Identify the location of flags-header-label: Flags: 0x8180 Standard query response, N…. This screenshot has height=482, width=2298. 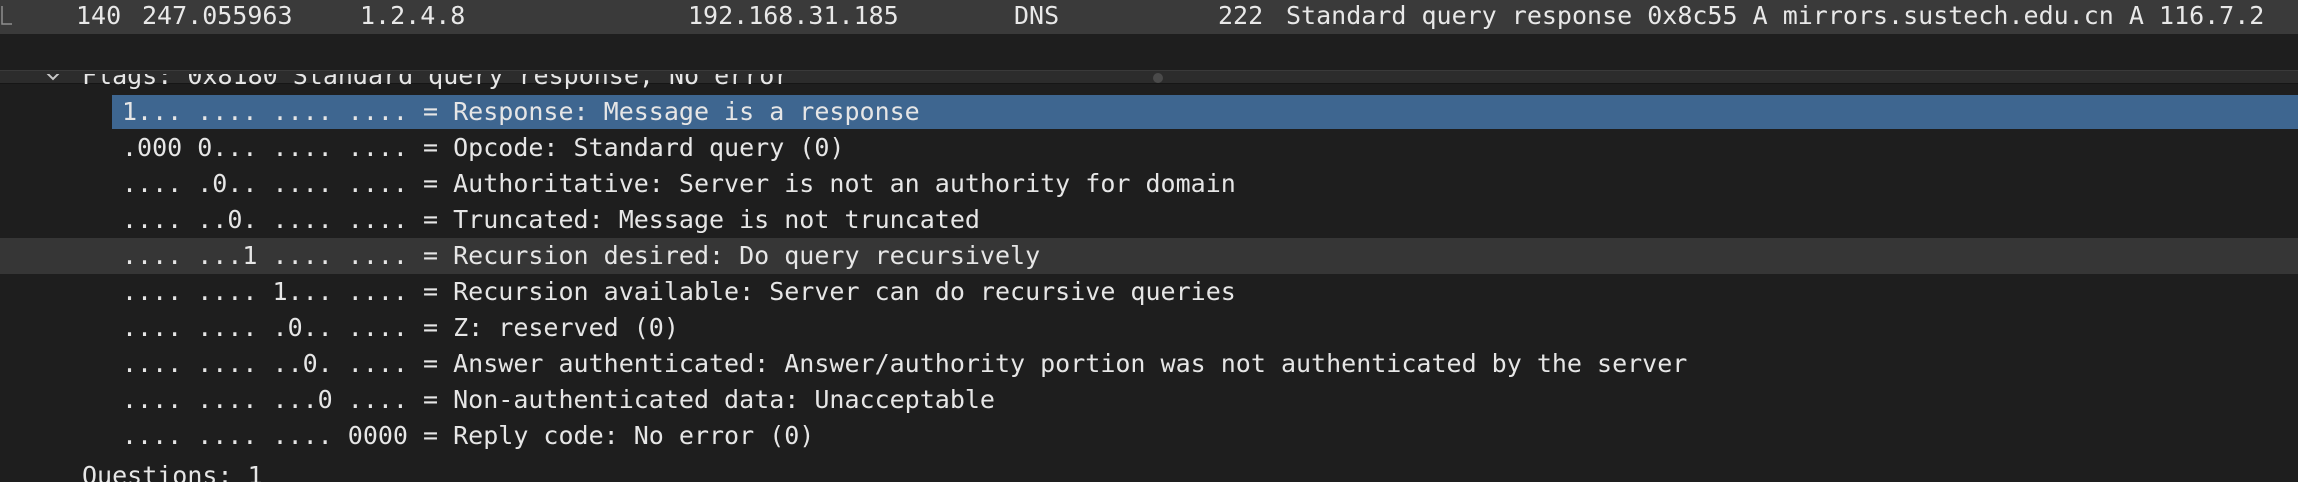
(436, 82).